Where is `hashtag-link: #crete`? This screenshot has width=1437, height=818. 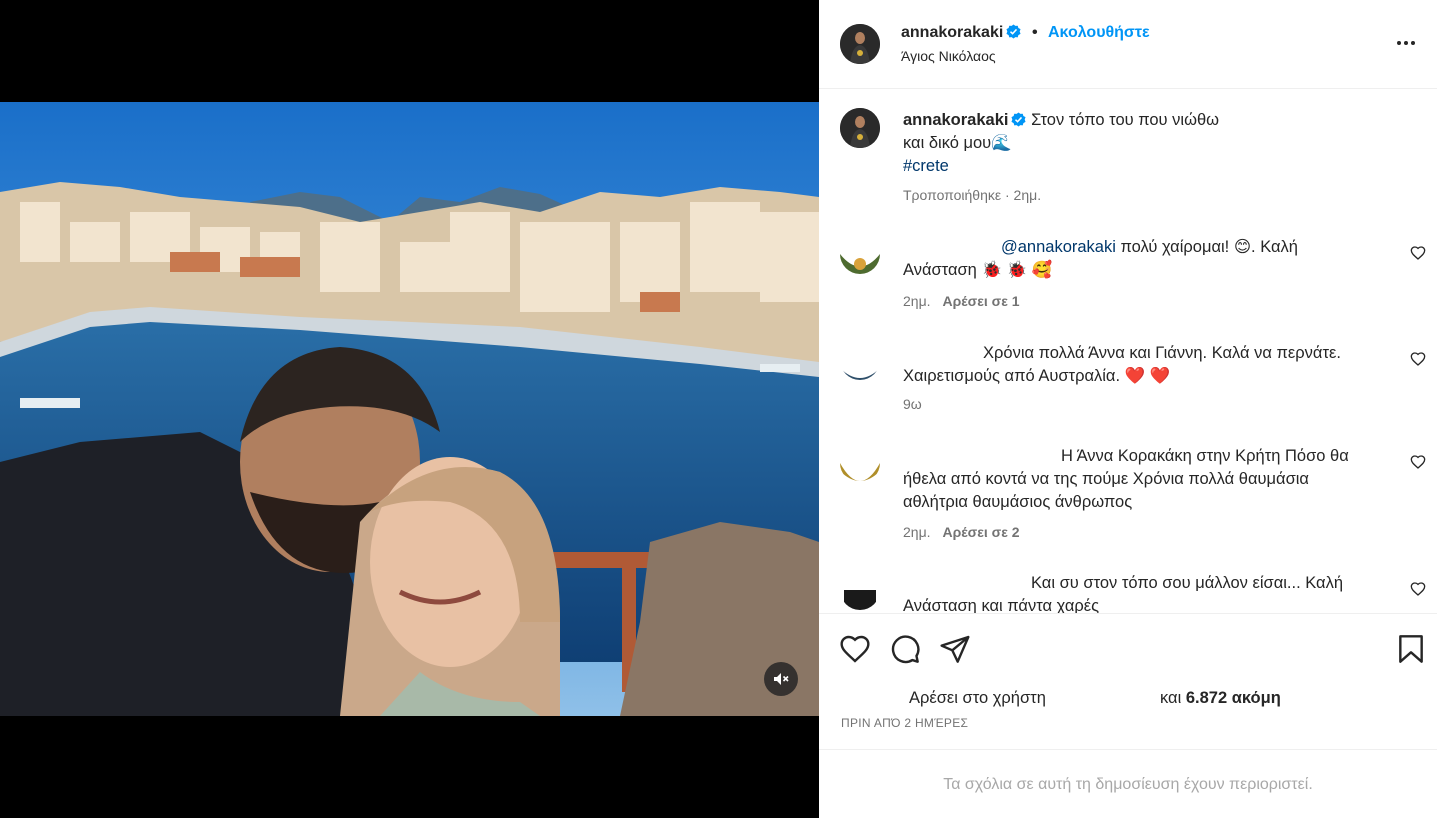
hashtag-link: #crete is located at coordinates (926, 166).